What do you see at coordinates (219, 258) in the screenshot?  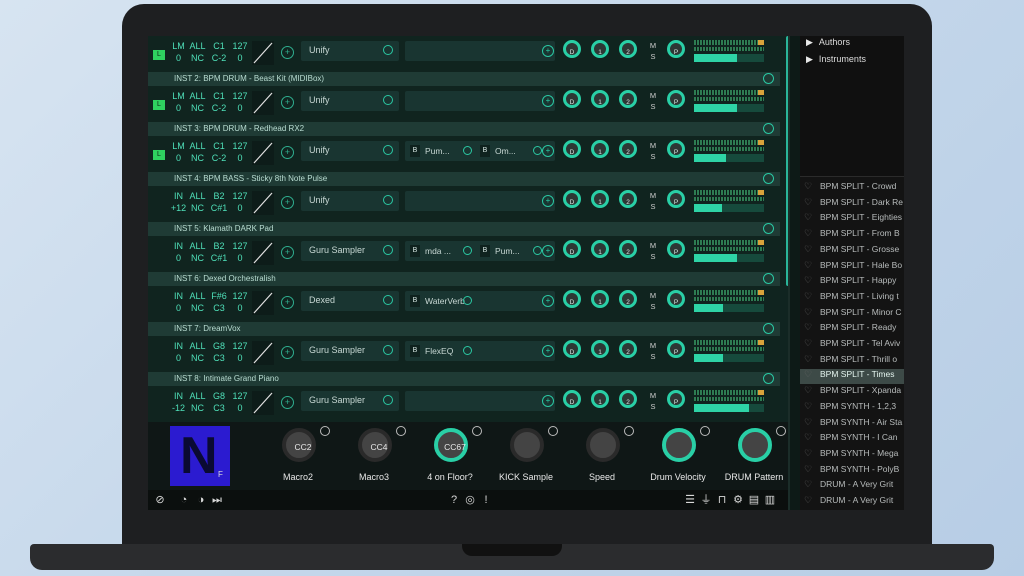 I see `midi-cell: C#1` at bounding box center [219, 258].